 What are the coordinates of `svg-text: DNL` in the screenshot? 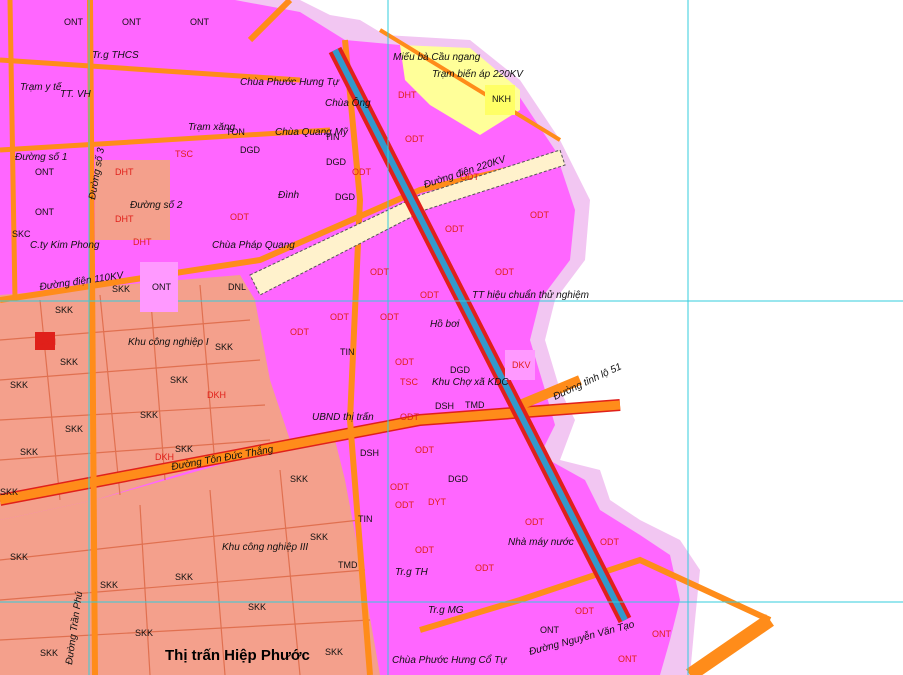 It's located at (237, 287).